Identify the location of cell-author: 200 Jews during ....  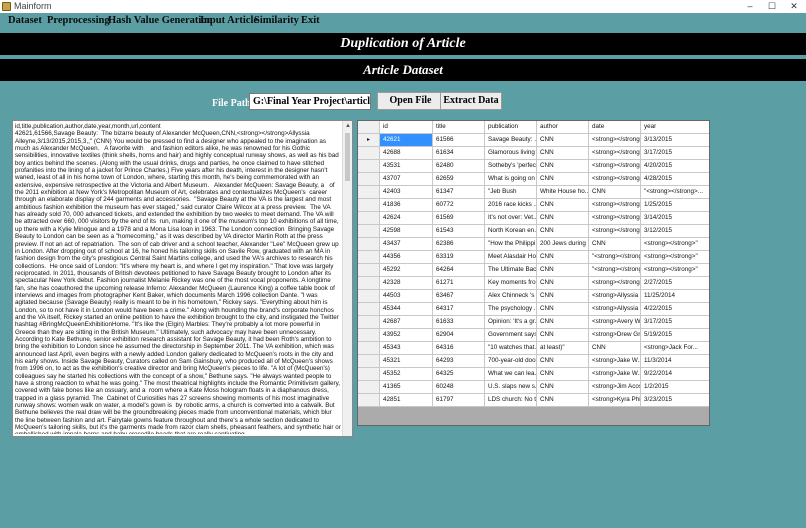
(563, 244).